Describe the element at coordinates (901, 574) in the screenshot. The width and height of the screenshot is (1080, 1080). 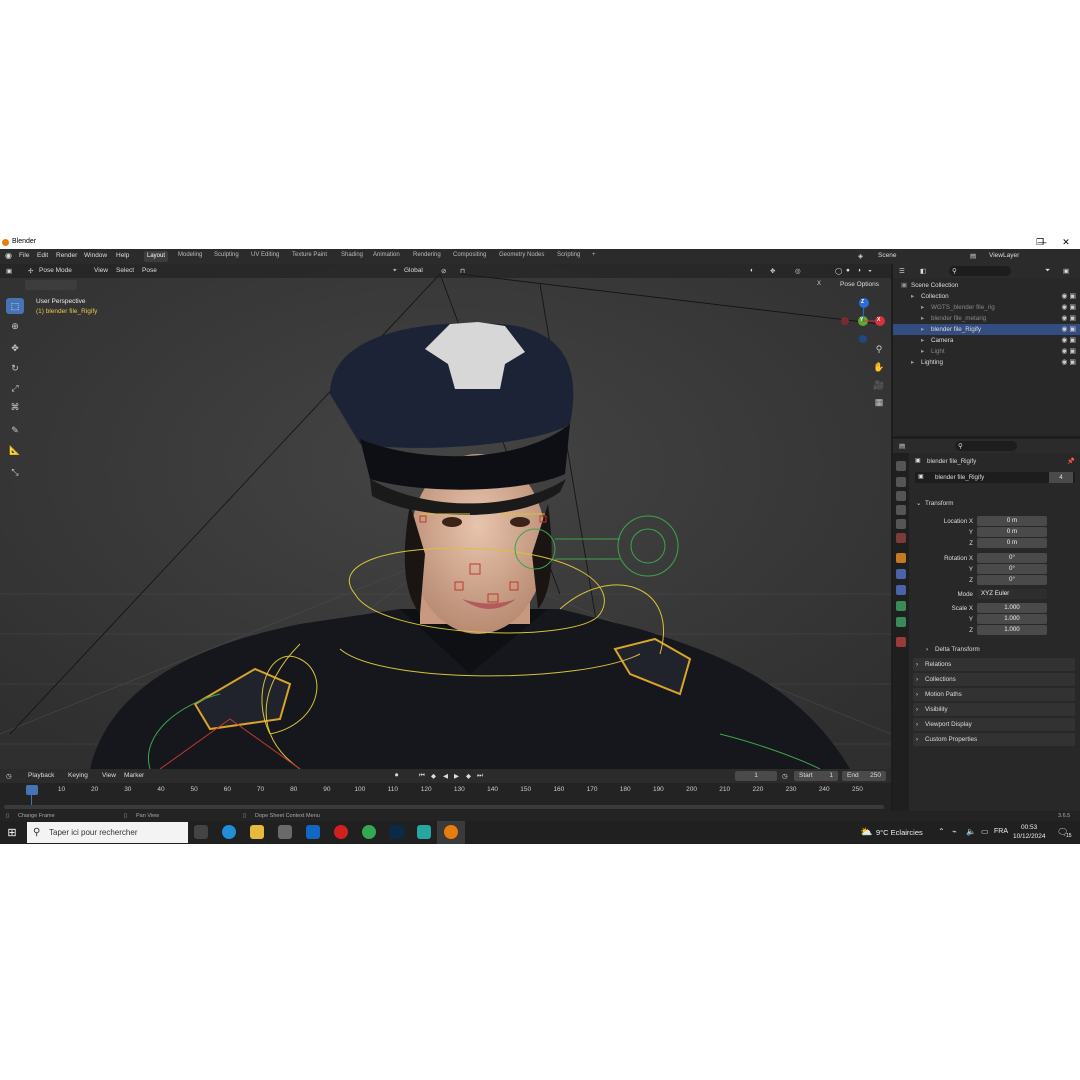
I see `modifiers-tab-icon` at that location.